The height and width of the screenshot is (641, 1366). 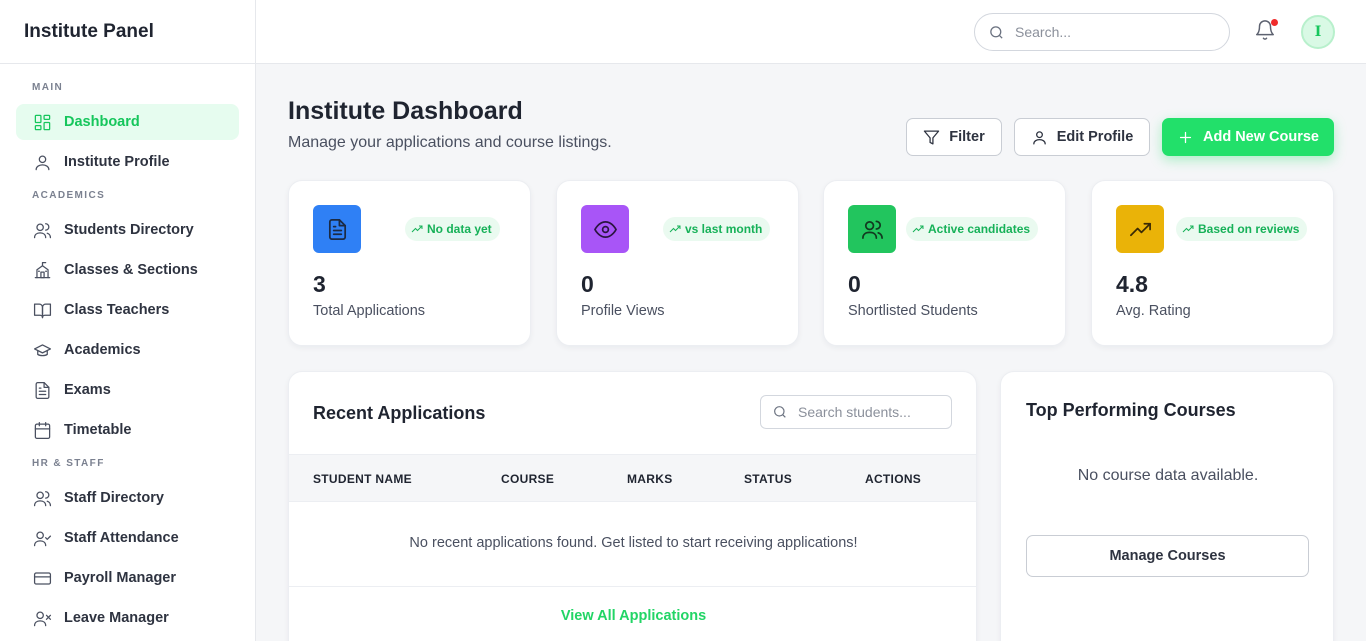 What do you see at coordinates (677, 263) in the screenshot?
I see `stat-card-profile-views: vs last month 0 Profile Views` at bounding box center [677, 263].